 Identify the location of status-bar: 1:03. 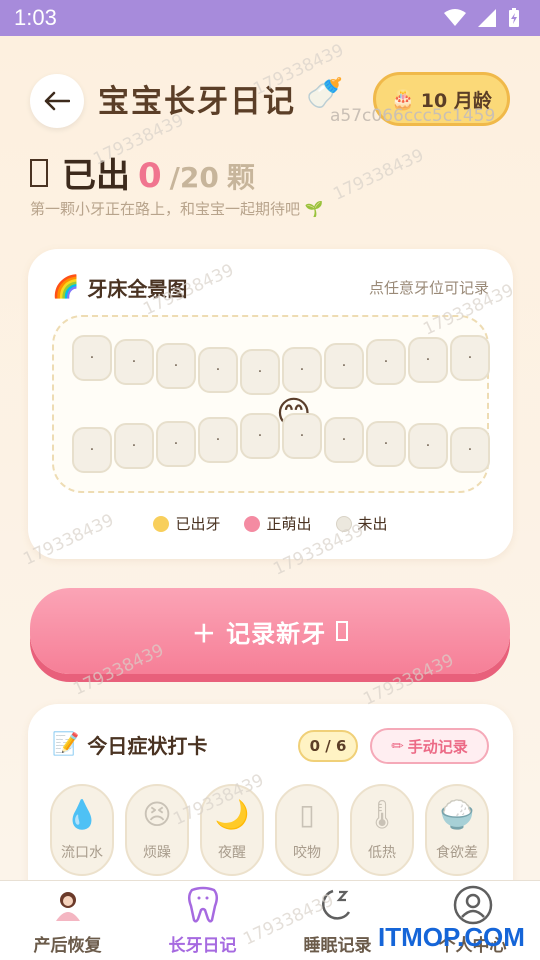
(270, 18).